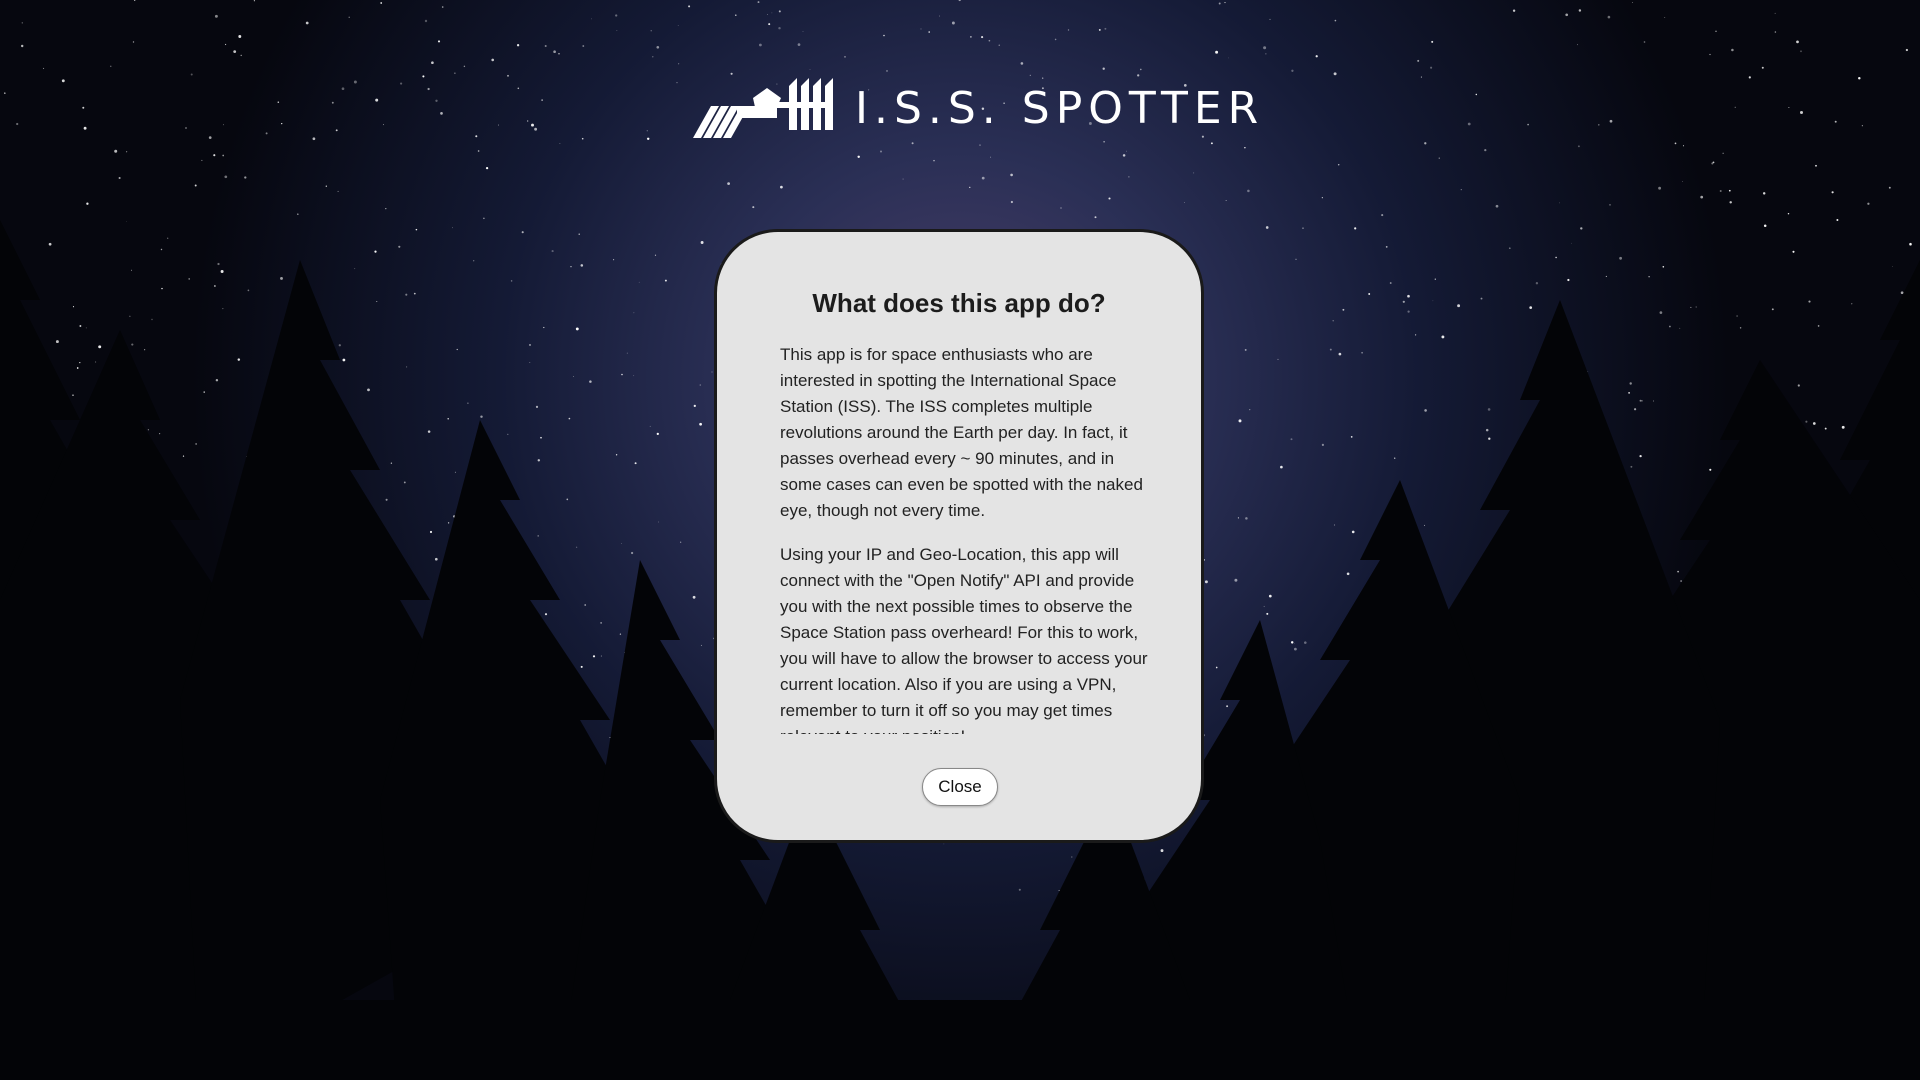  Describe the element at coordinates (959, 303) in the screenshot. I see `modal-title: What does this app do?` at that location.